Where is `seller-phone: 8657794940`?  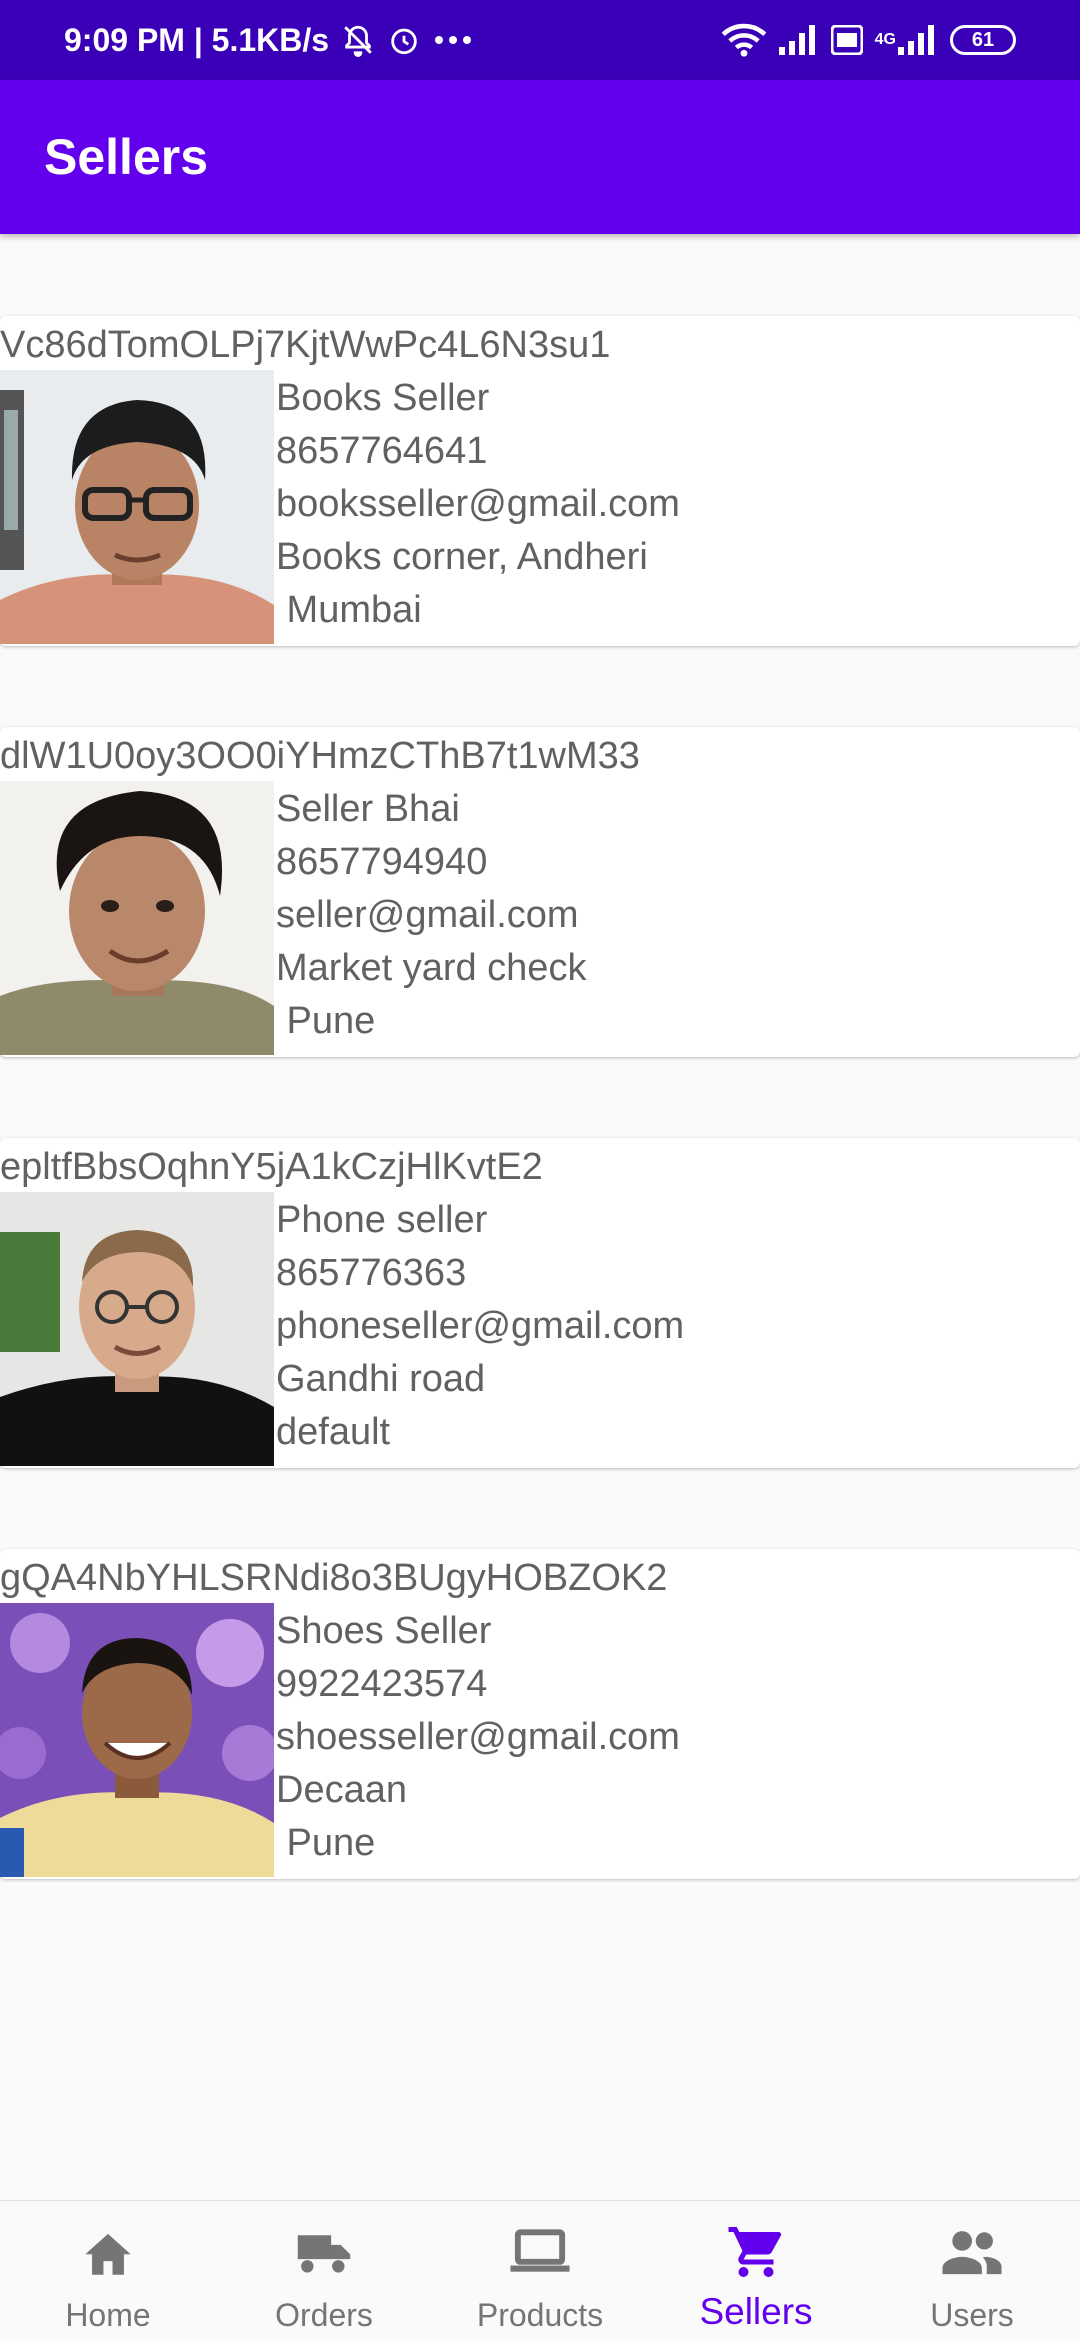
seller-phone: 8657794940 is located at coordinates (382, 862).